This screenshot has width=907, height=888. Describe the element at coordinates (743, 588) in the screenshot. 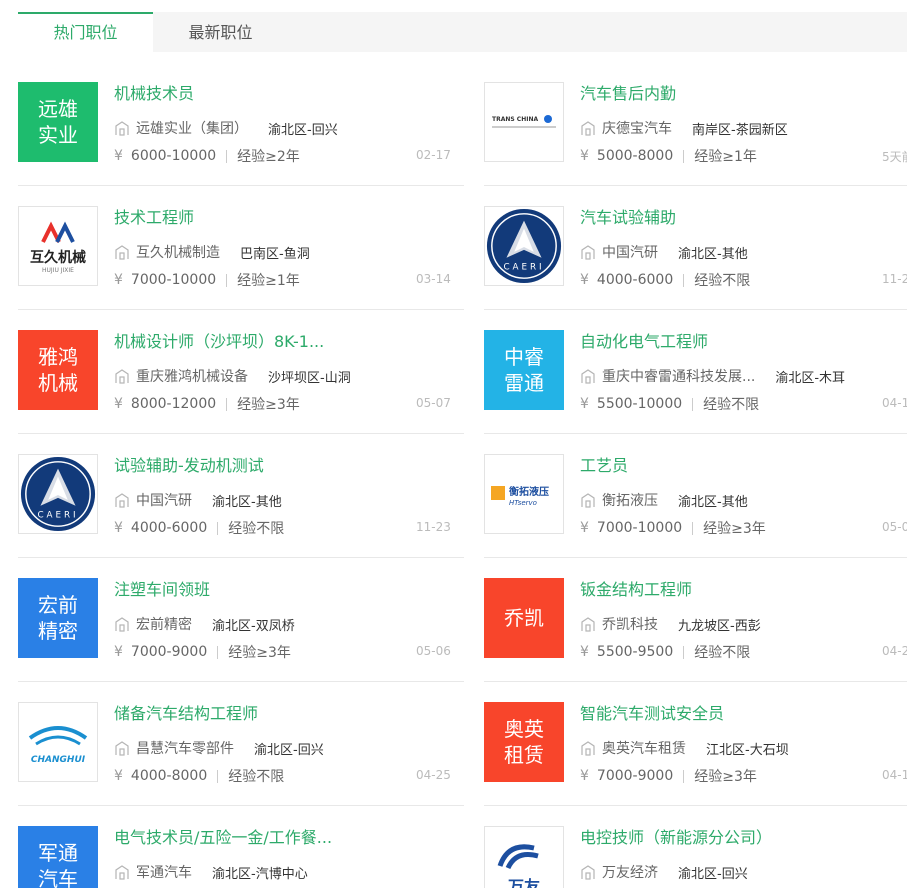

I see `job-title-link: 钣金结构工程师` at that location.